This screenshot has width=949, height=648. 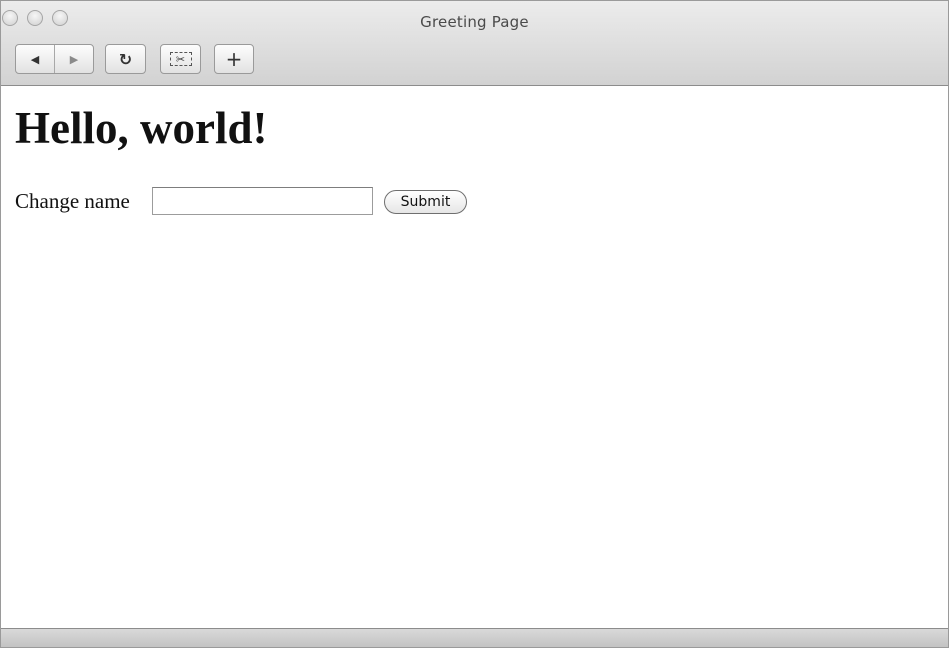 I want to click on page-heading: Hello, world!, so click(x=141, y=128).